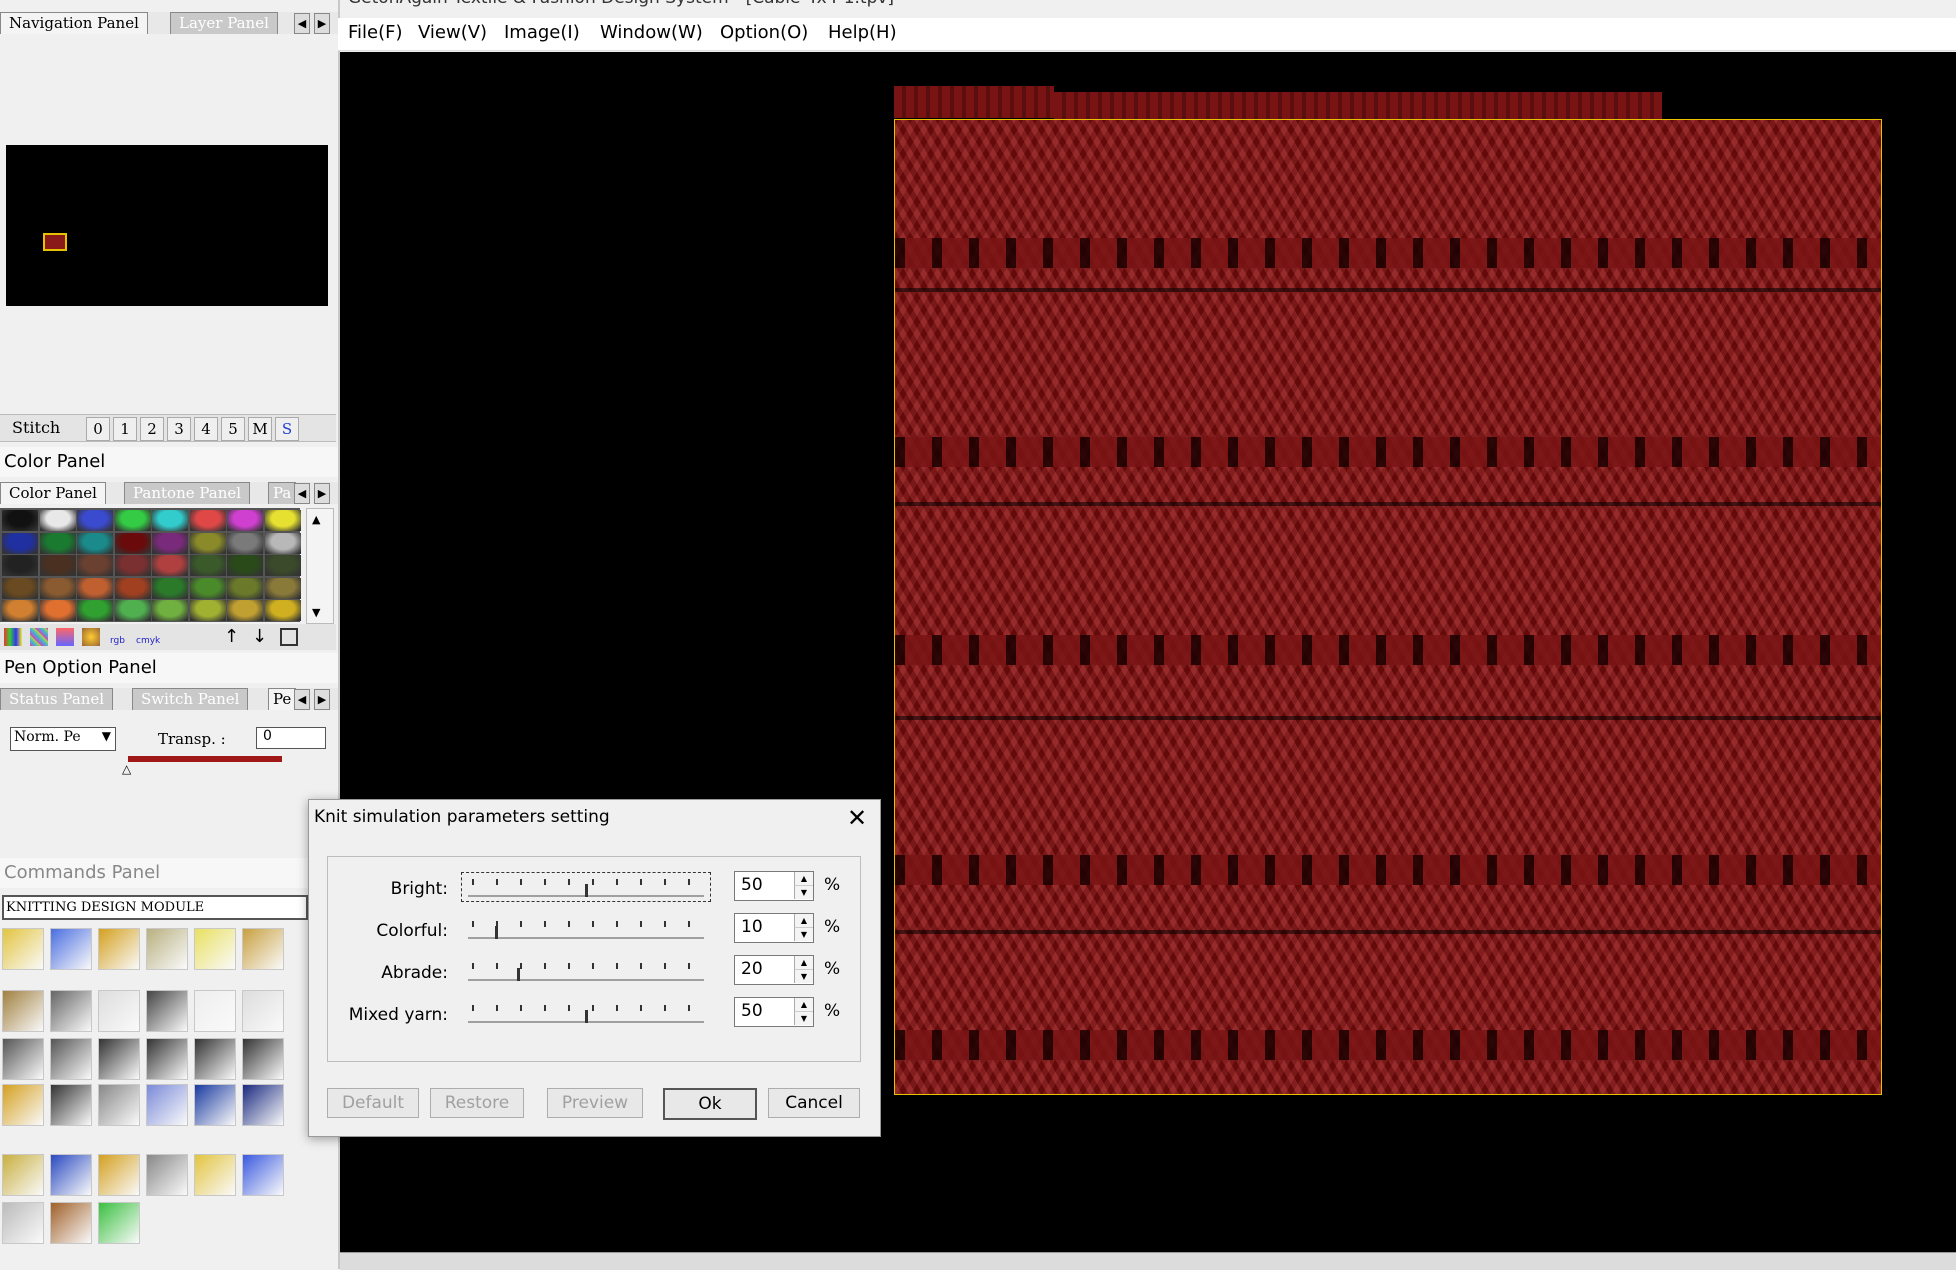  Describe the element at coordinates (373, 1103) in the screenshot. I see `default-button: Default` at that location.